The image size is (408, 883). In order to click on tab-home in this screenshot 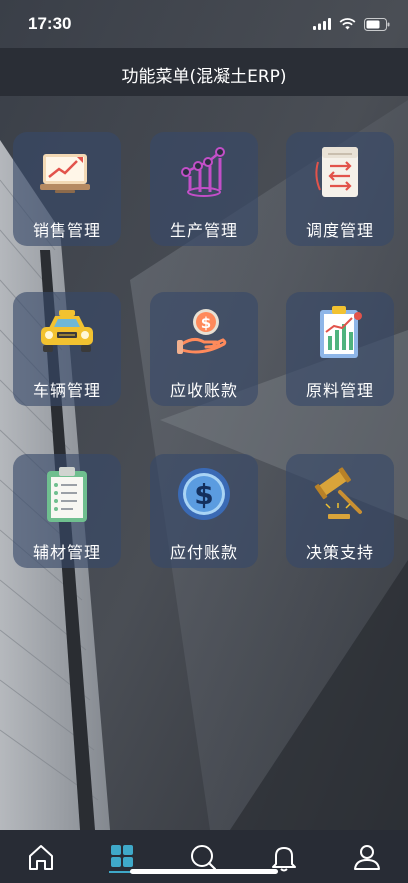, I will do `click(41, 857)`.